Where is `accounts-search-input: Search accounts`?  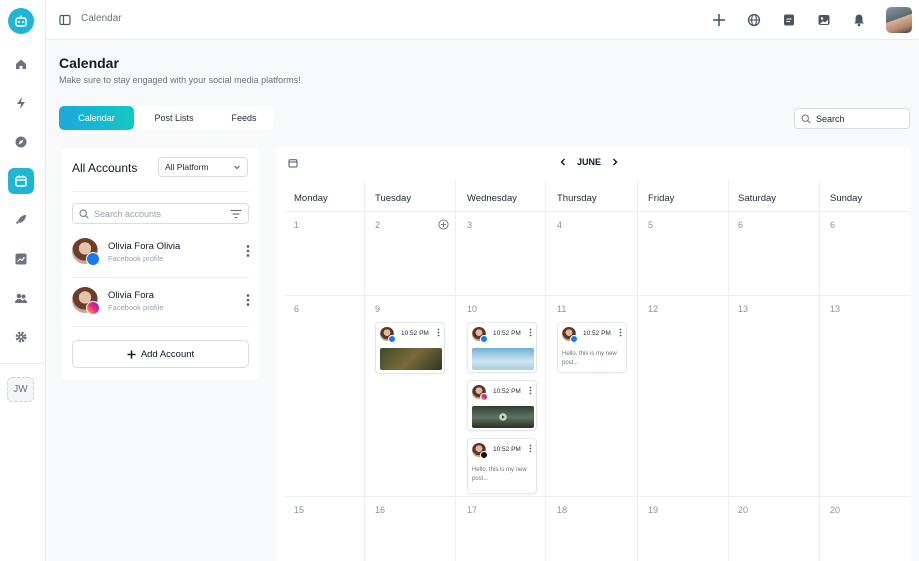
accounts-search-input: Search accounts is located at coordinates (160, 213).